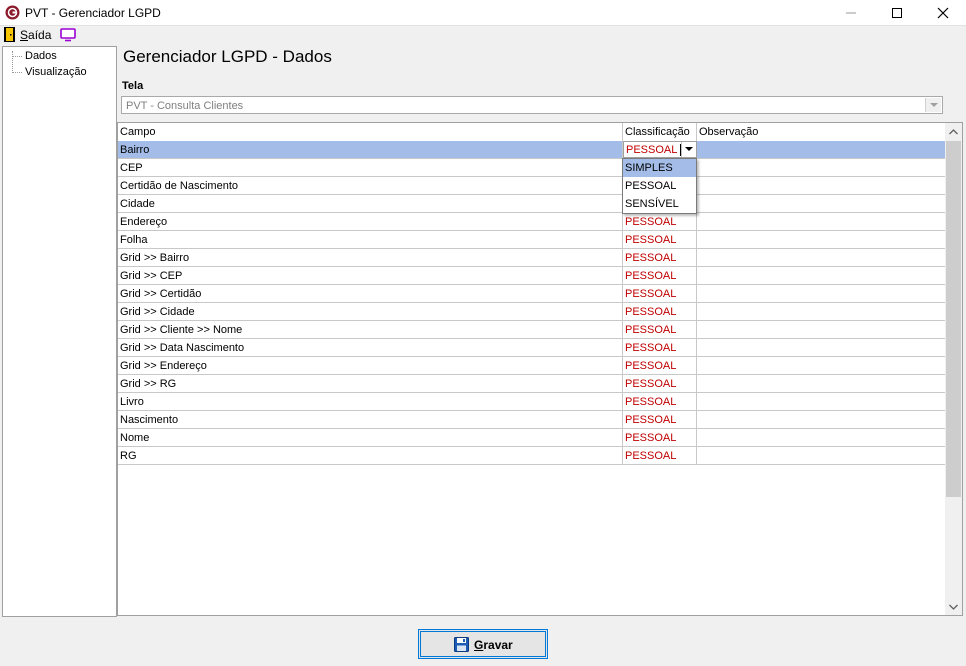 The height and width of the screenshot is (666, 966). What do you see at coordinates (56, 72) in the screenshot?
I see `tree-item-visualizacao: Visualização` at bounding box center [56, 72].